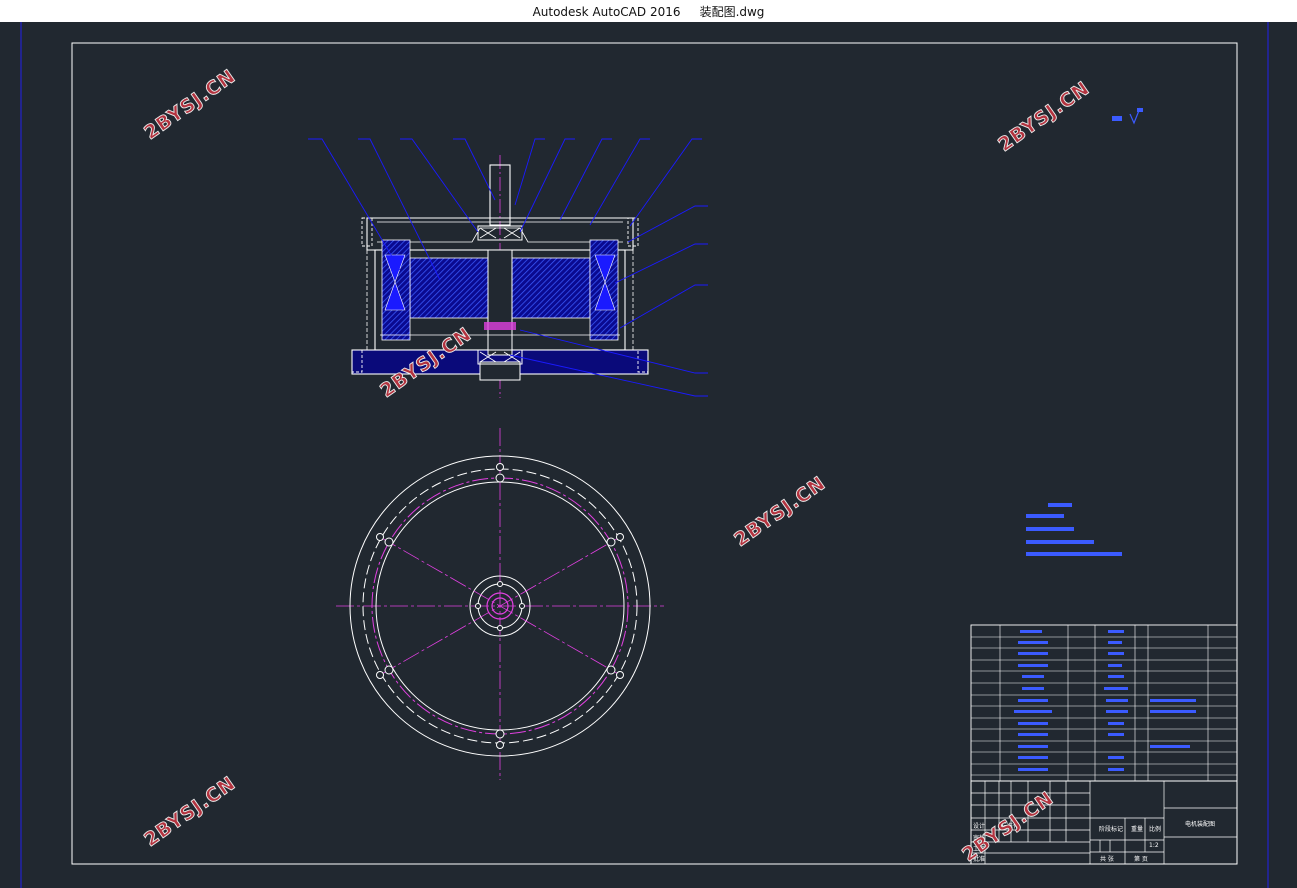  Describe the element at coordinates (1155, 829) in the screenshot. I see `scale-label: 比例` at that location.